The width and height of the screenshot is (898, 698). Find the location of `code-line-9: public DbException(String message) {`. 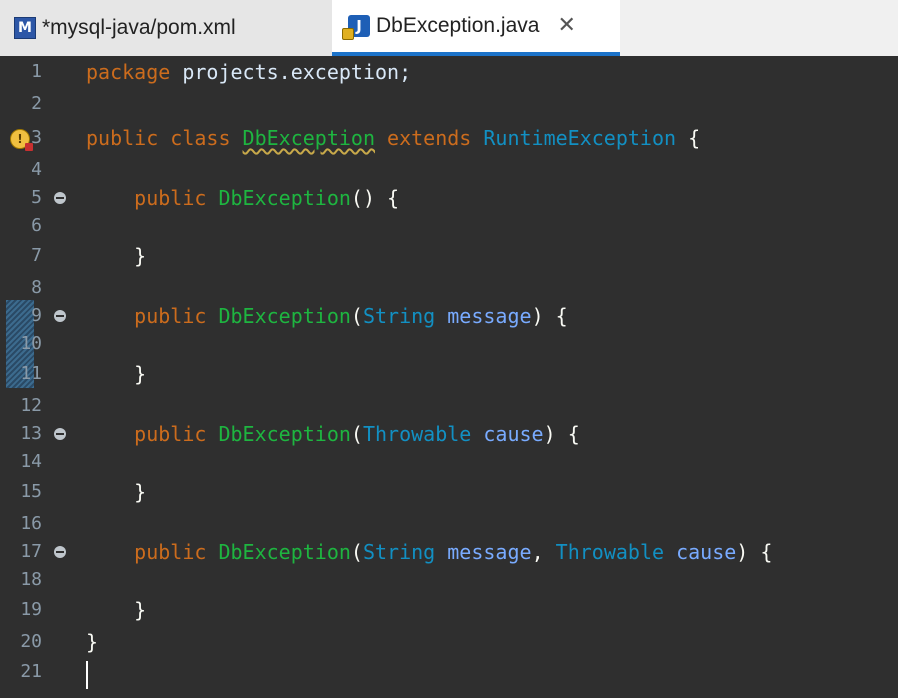

code-line-9: public DbException(String message) { is located at coordinates (327, 316).